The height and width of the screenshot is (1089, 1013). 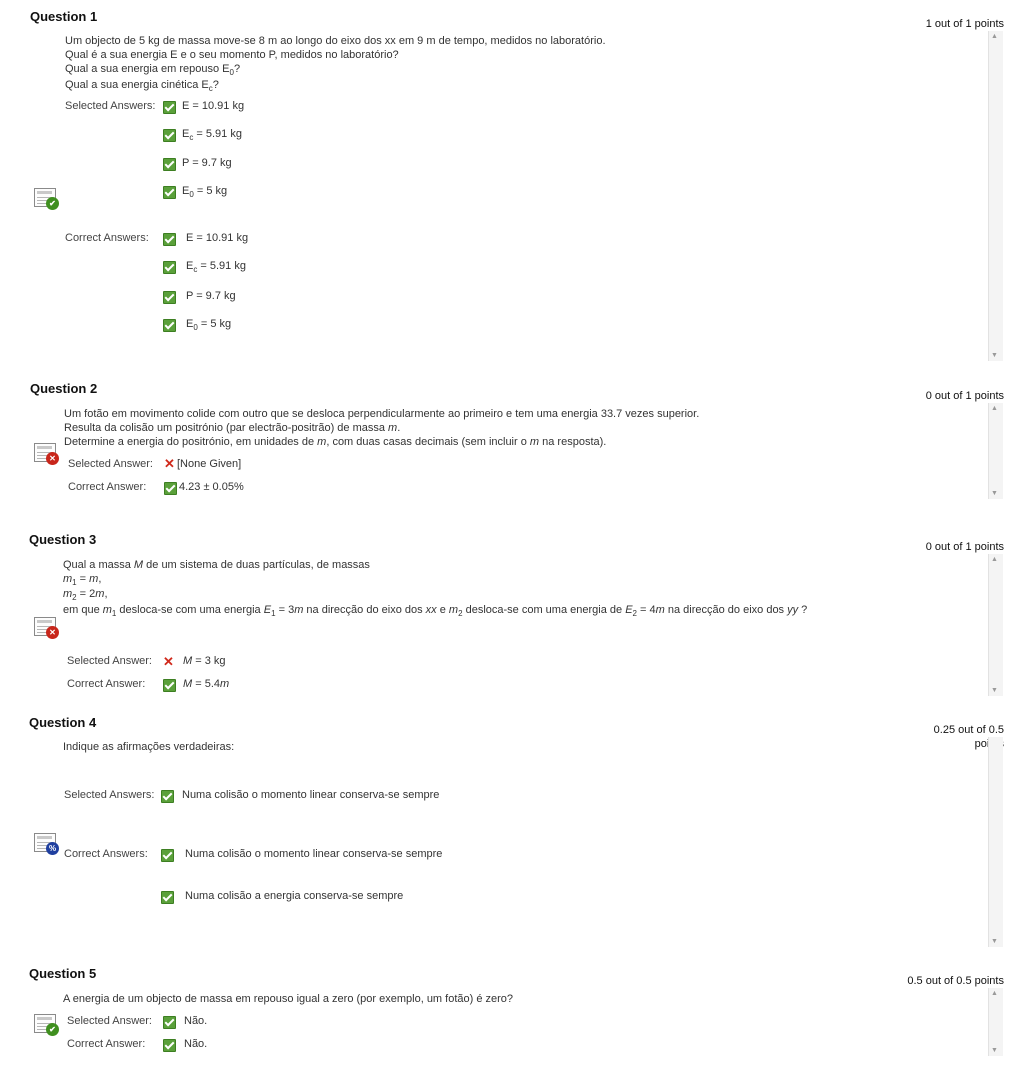 I want to click on correct-answer-2: Ec = 5.91 kg, so click(x=216, y=267).